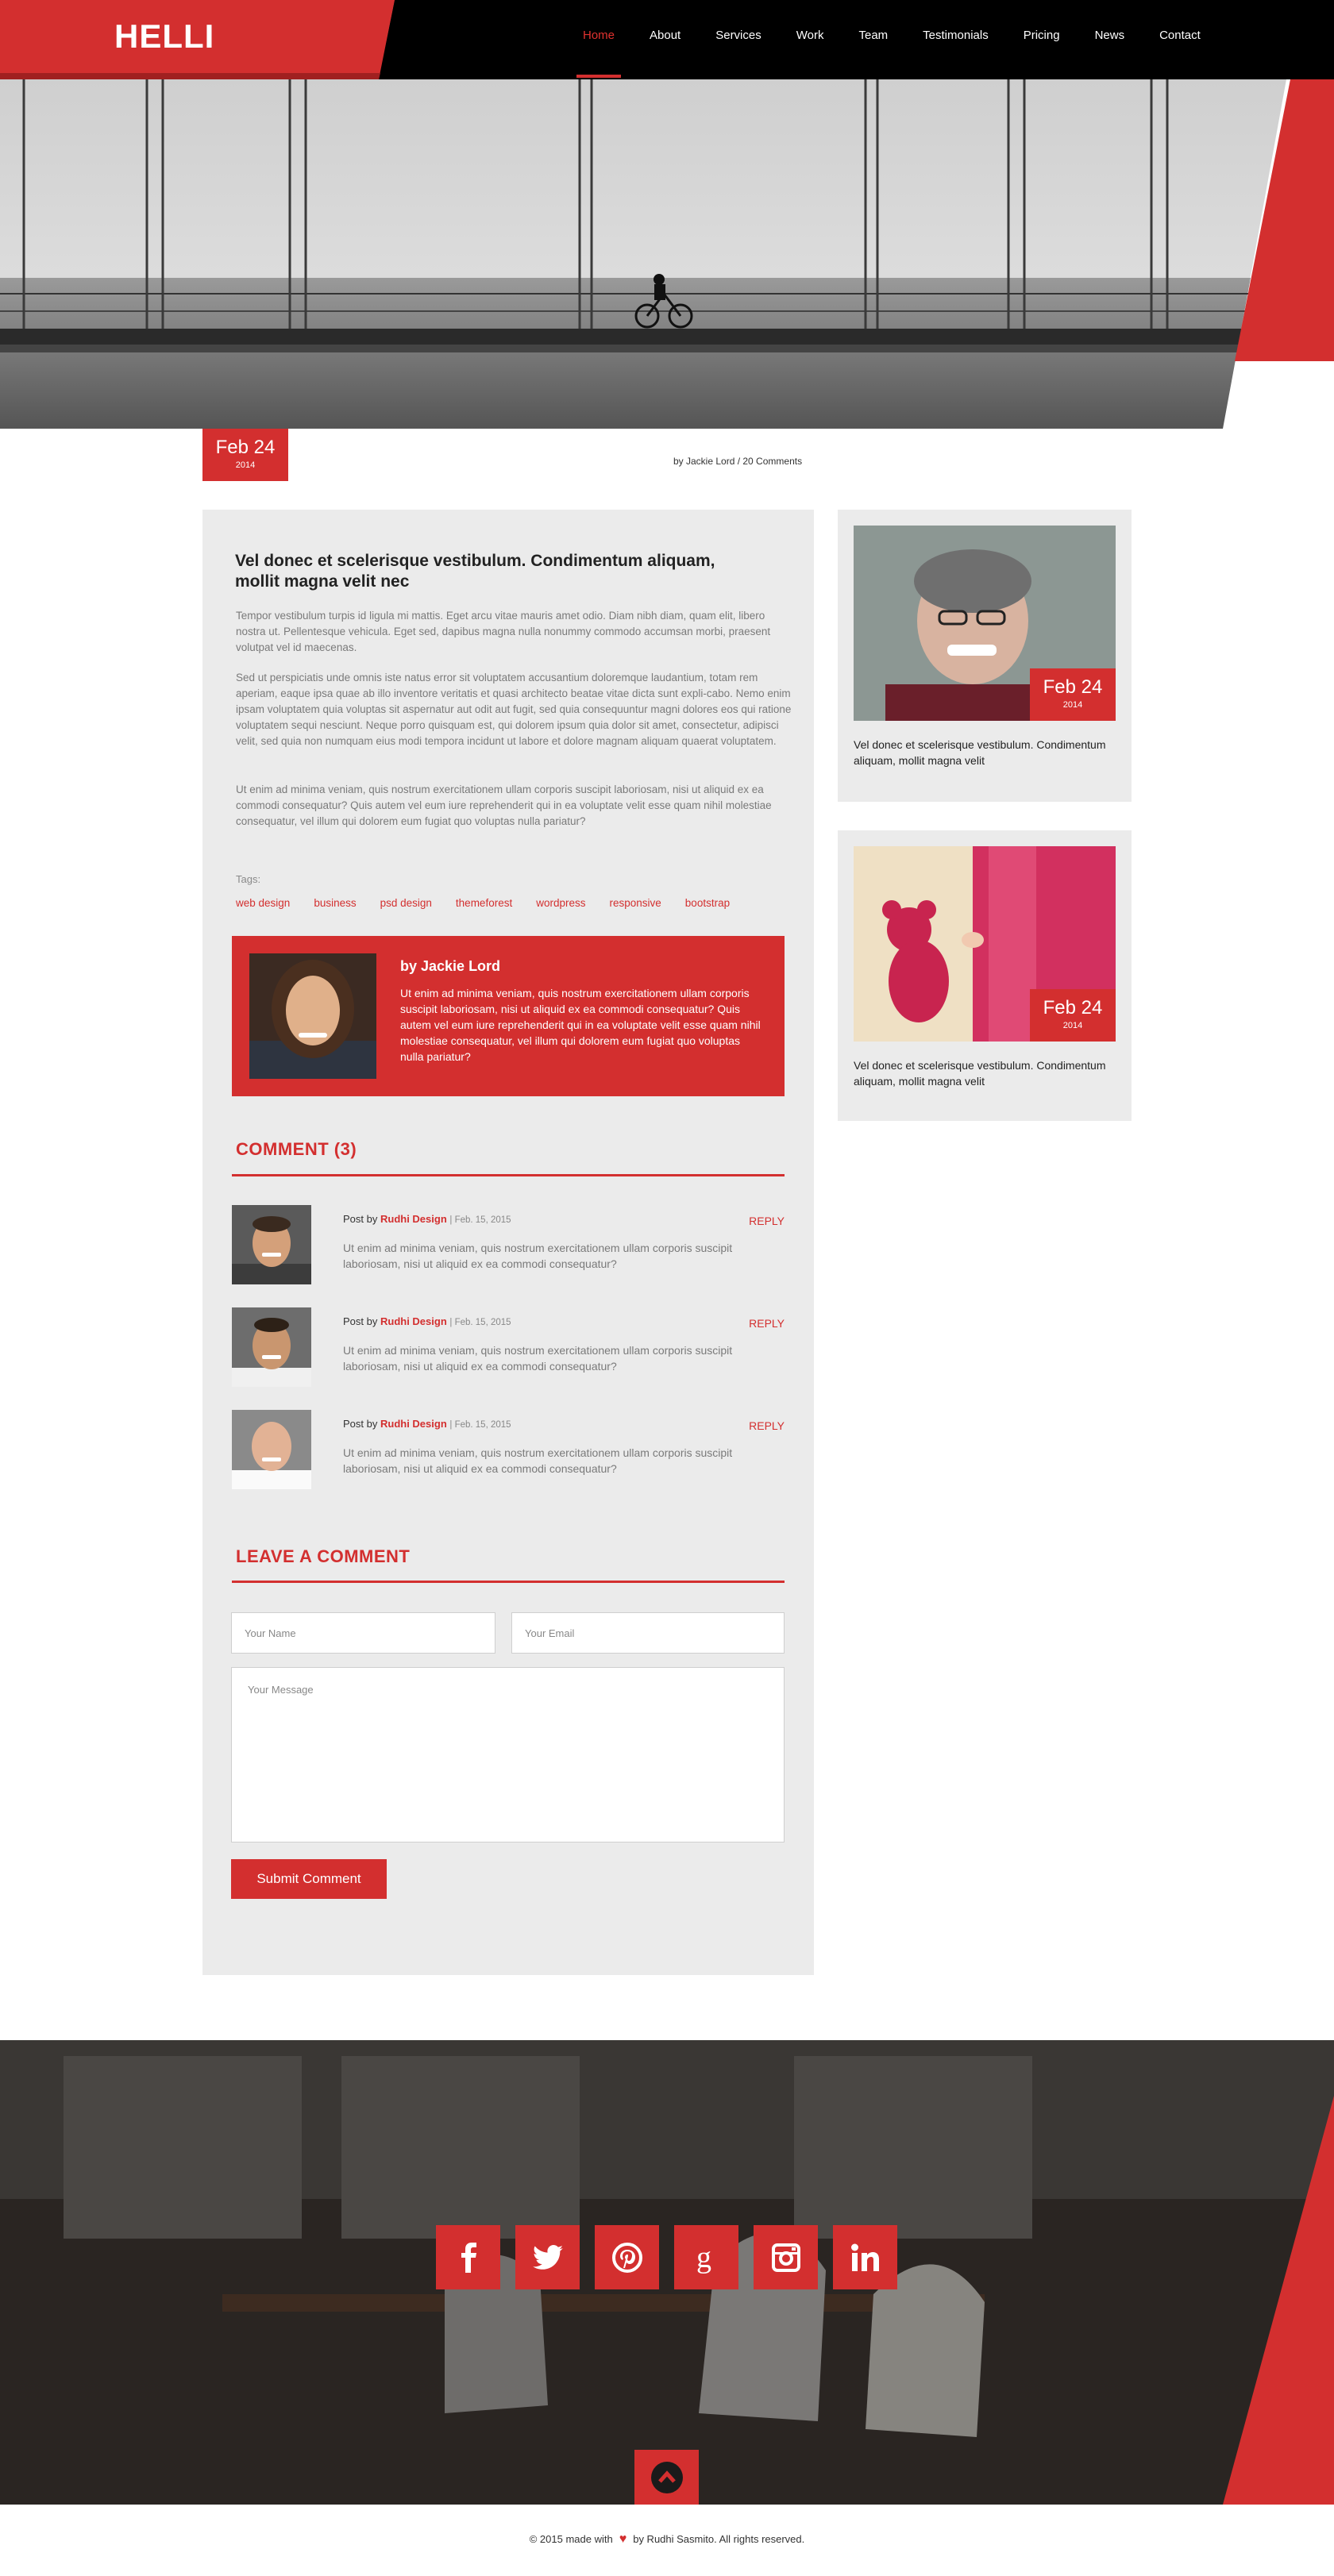 This screenshot has height=2576, width=1334. I want to click on linkedin-icon, so click(865, 2257).